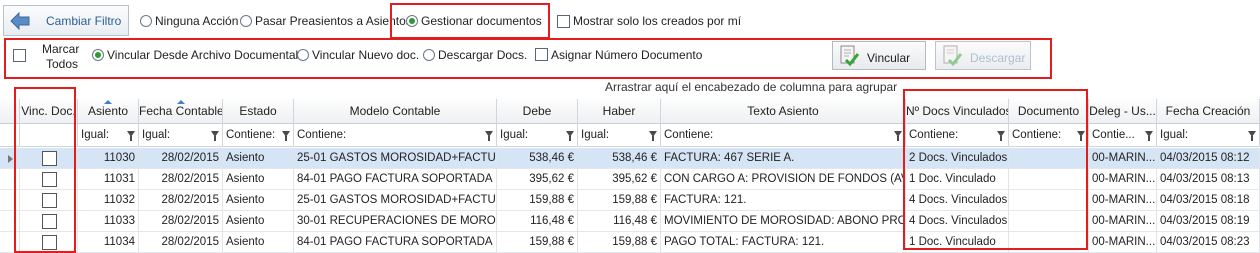 The width and height of the screenshot is (1260, 253). Describe the element at coordinates (1208, 179) in the screenshot. I see `cell-fecha-creacion: 04/03/2015 08:13` at that location.